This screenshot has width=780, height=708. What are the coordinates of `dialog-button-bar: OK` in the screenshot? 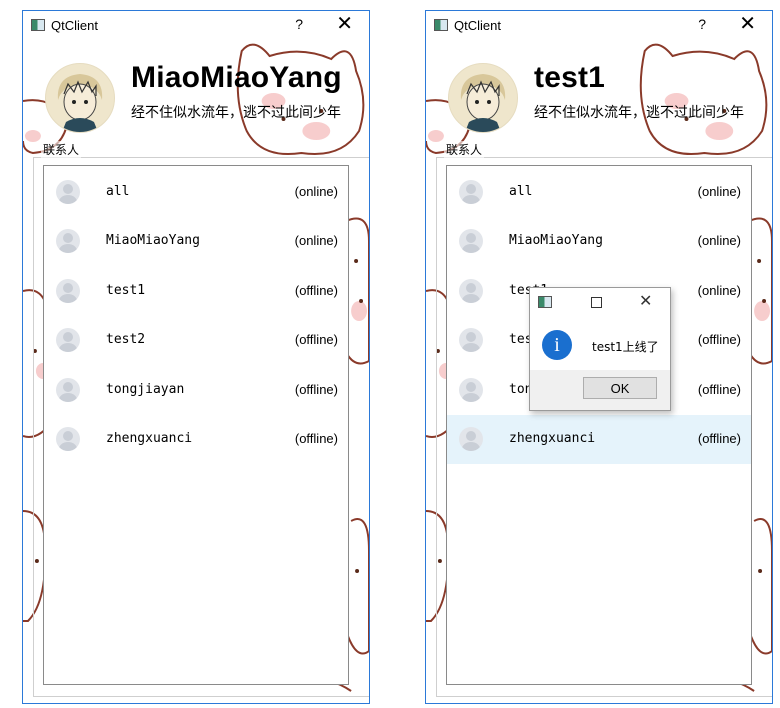 It's located at (600, 390).